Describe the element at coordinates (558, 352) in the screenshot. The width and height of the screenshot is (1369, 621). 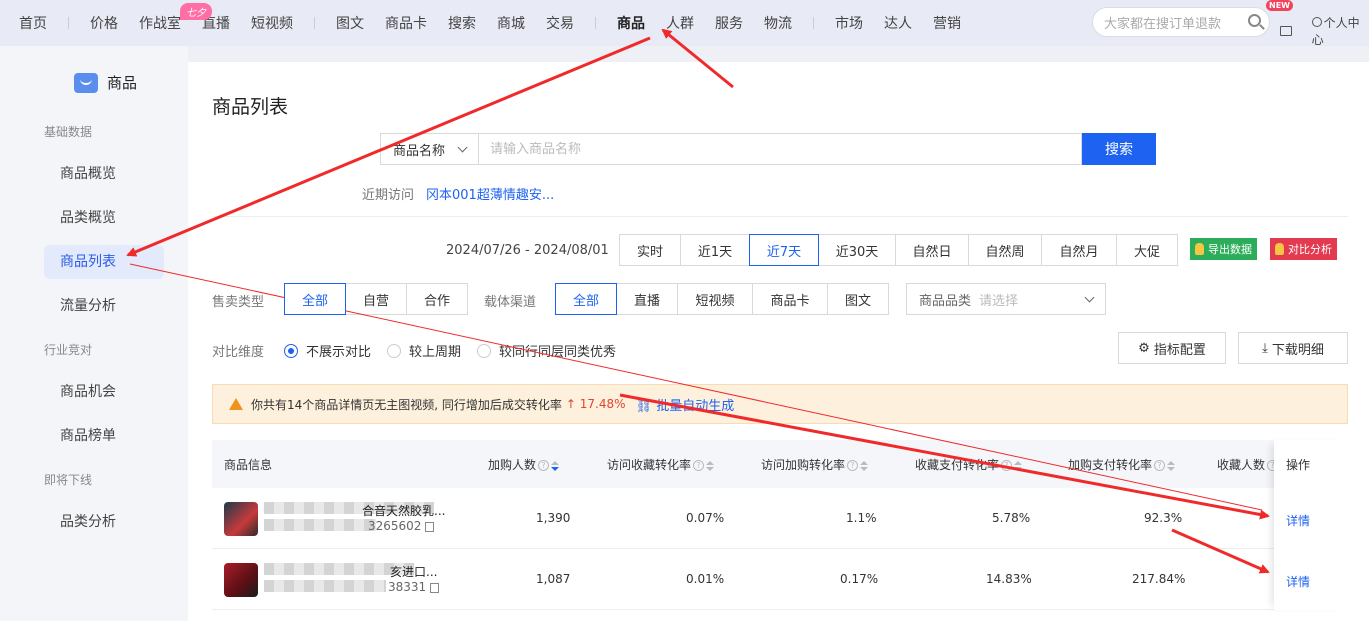
I see `radio-peer-excellent-label: 较同行同层同类优秀` at that location.